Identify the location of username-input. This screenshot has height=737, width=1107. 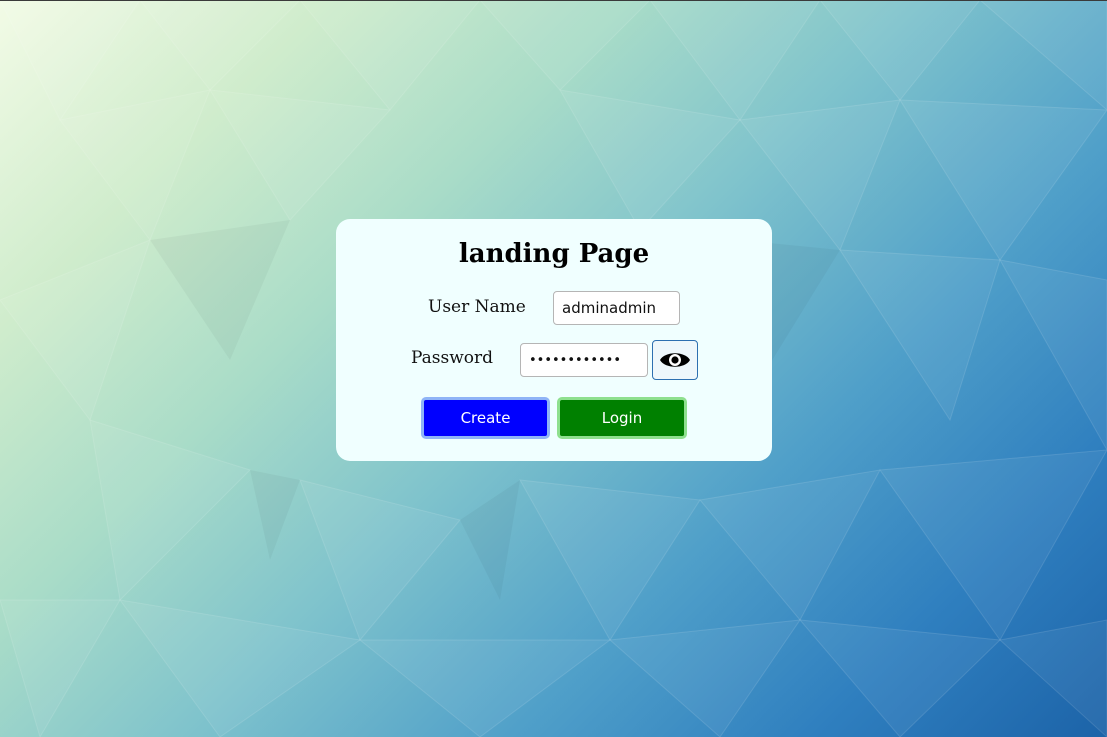
(616, 308).